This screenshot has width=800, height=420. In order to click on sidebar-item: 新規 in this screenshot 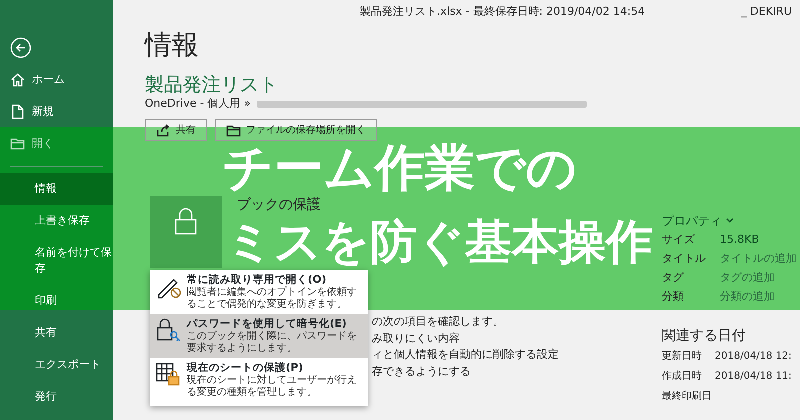, I will do `click(56, 112)`.